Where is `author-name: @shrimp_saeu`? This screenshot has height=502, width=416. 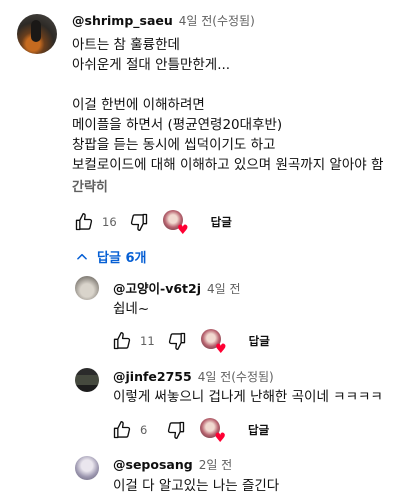
author-name: @shrimp_saeu is located at coordinates (122, 20).